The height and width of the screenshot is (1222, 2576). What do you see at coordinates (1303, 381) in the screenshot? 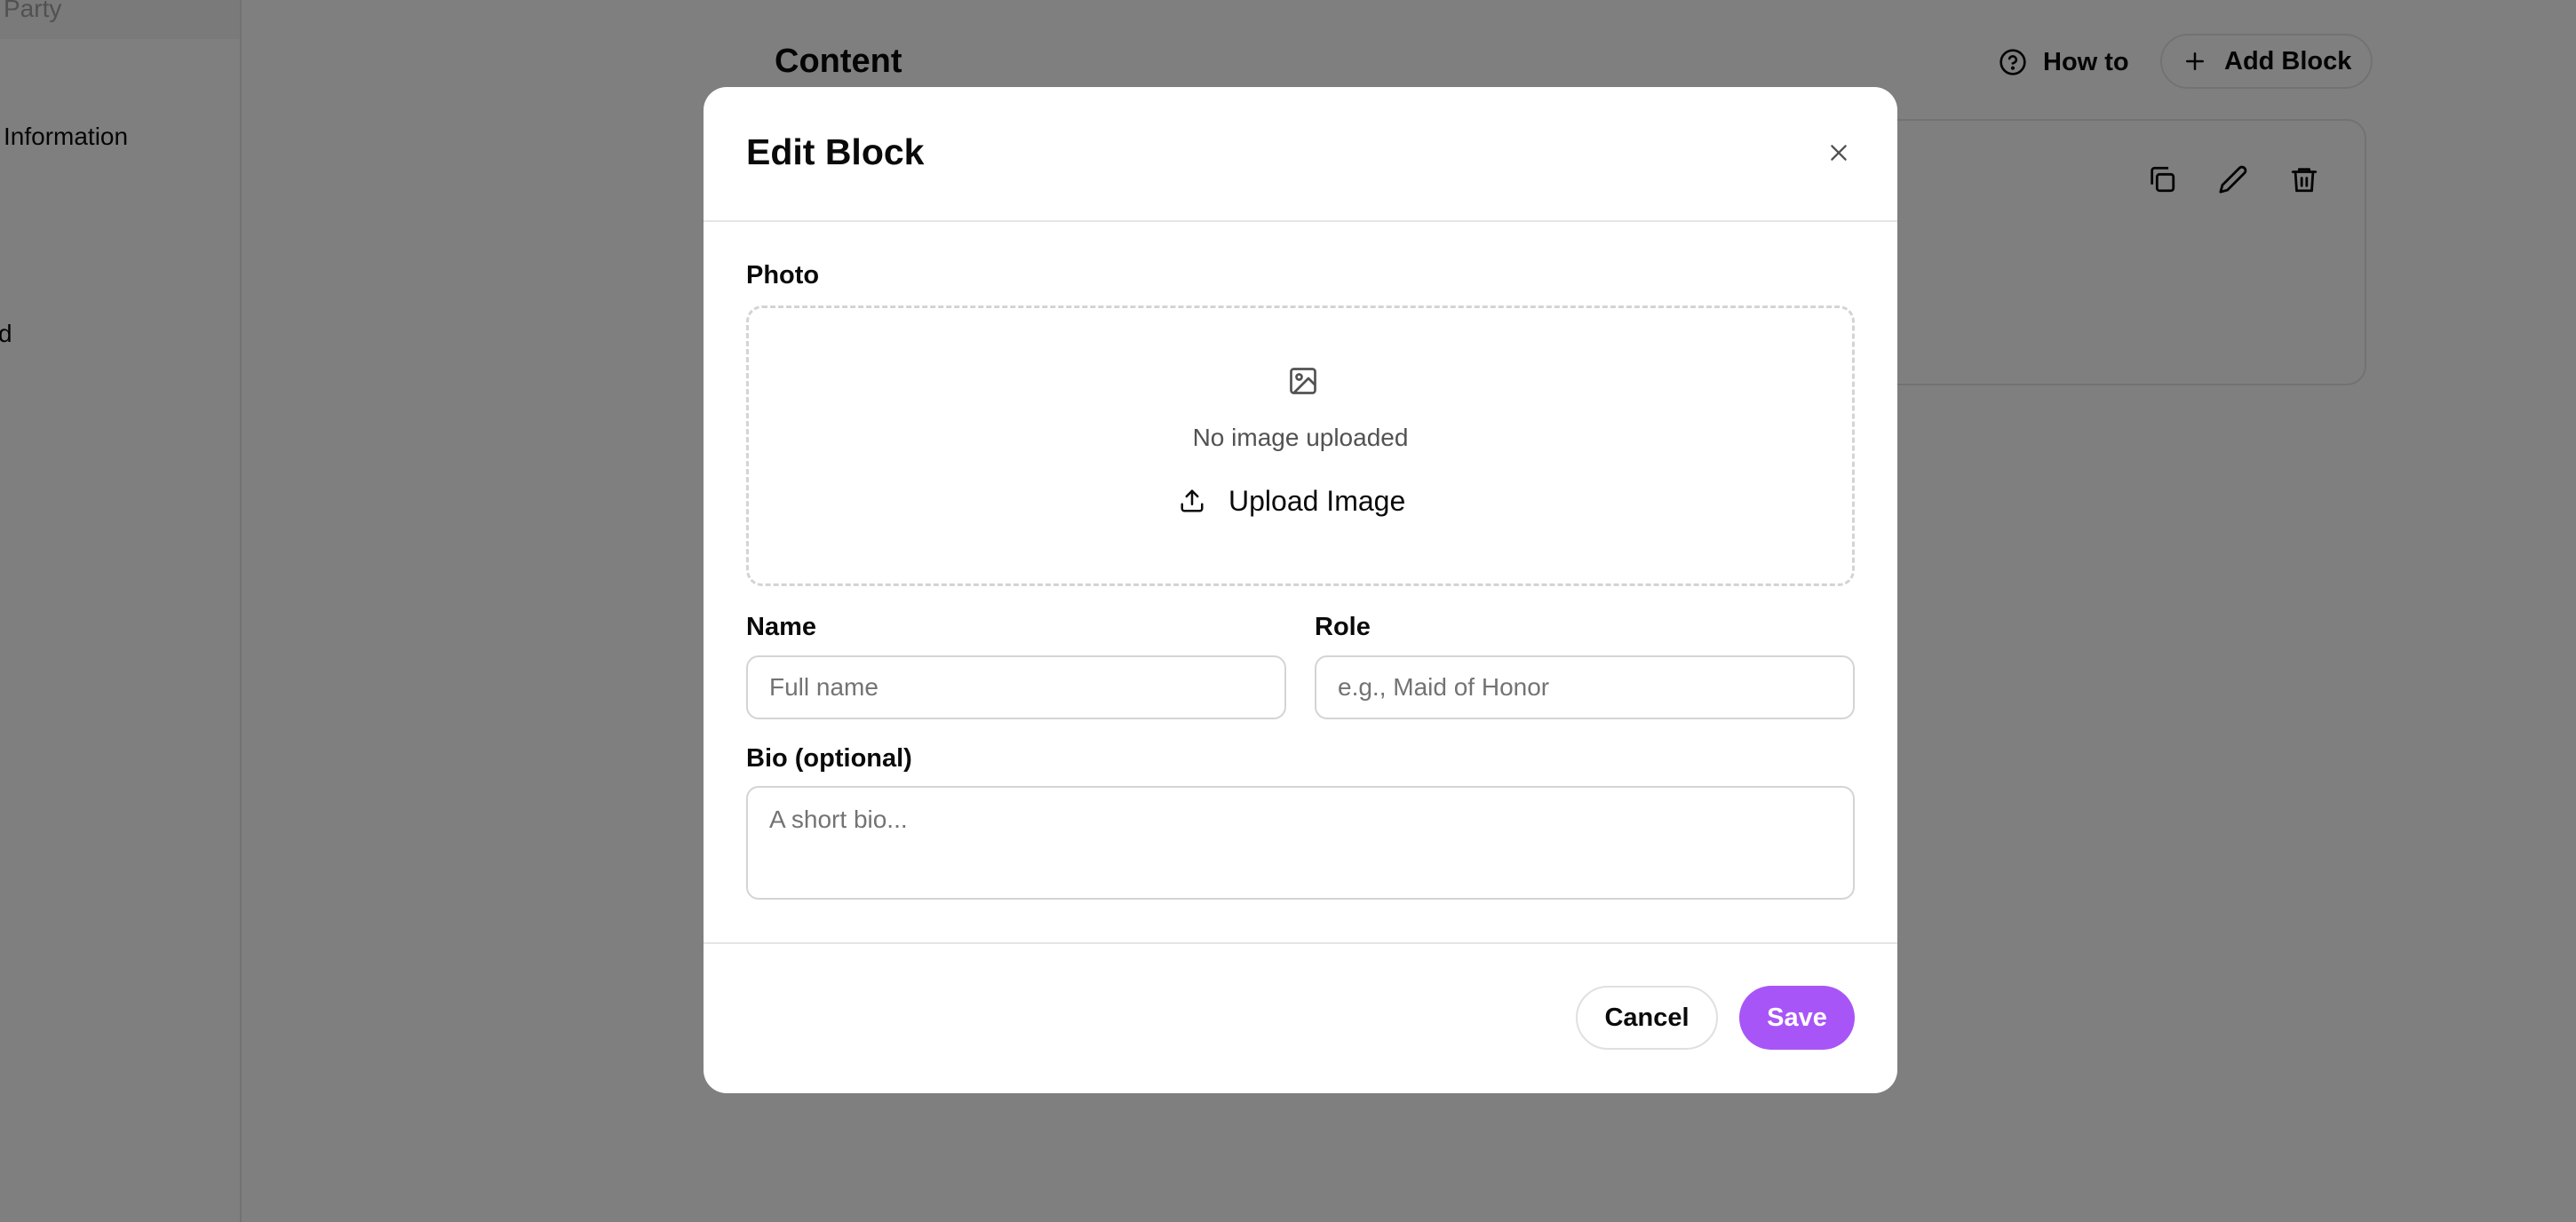
I see `image-icon` at bounding box center [1303, 381].